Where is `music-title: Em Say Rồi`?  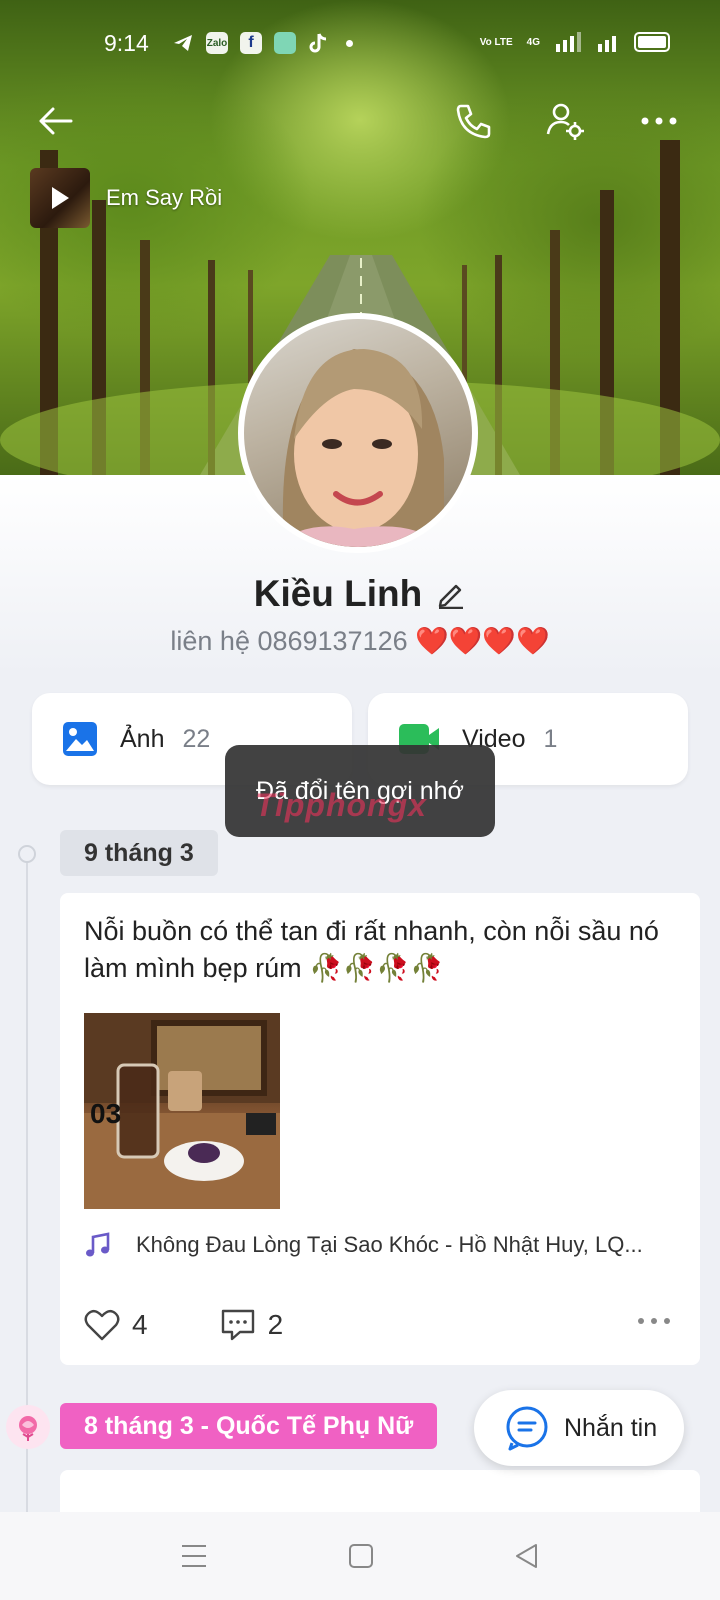
music-title: Em Say Rồi is located at coordinates (164, 197).